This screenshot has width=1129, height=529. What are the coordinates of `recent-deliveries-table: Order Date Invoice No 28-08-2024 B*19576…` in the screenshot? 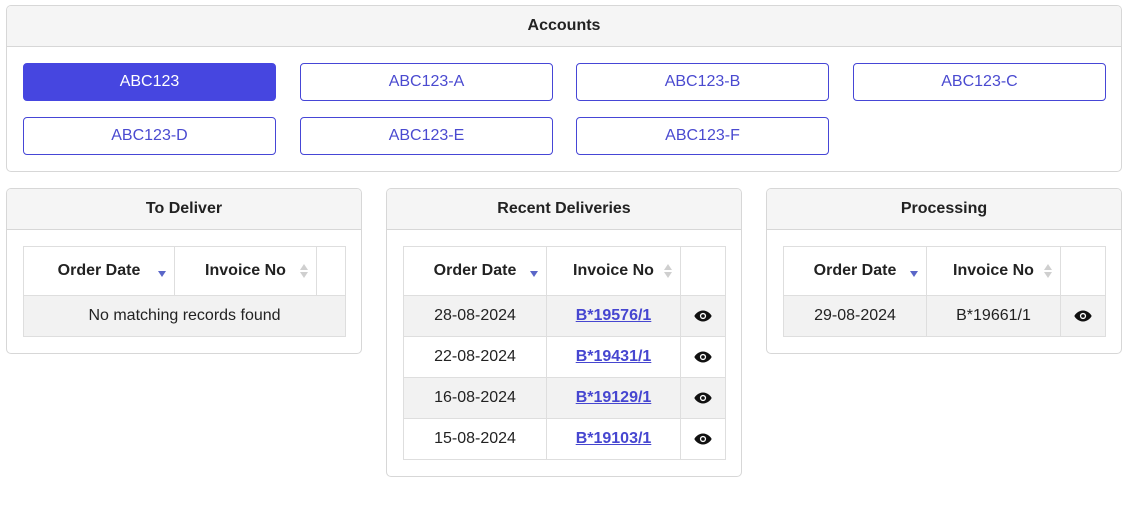 It's located at (564, 353).